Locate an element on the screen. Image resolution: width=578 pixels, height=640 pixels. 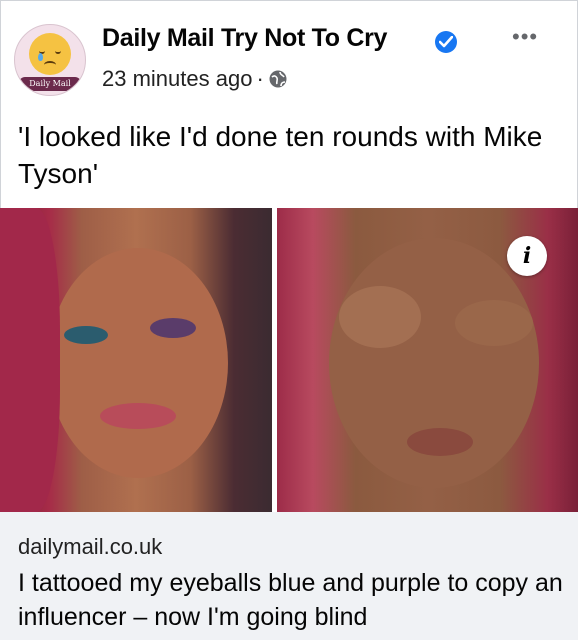
more-options-icon: ••• is located at coordinates (525, 37).